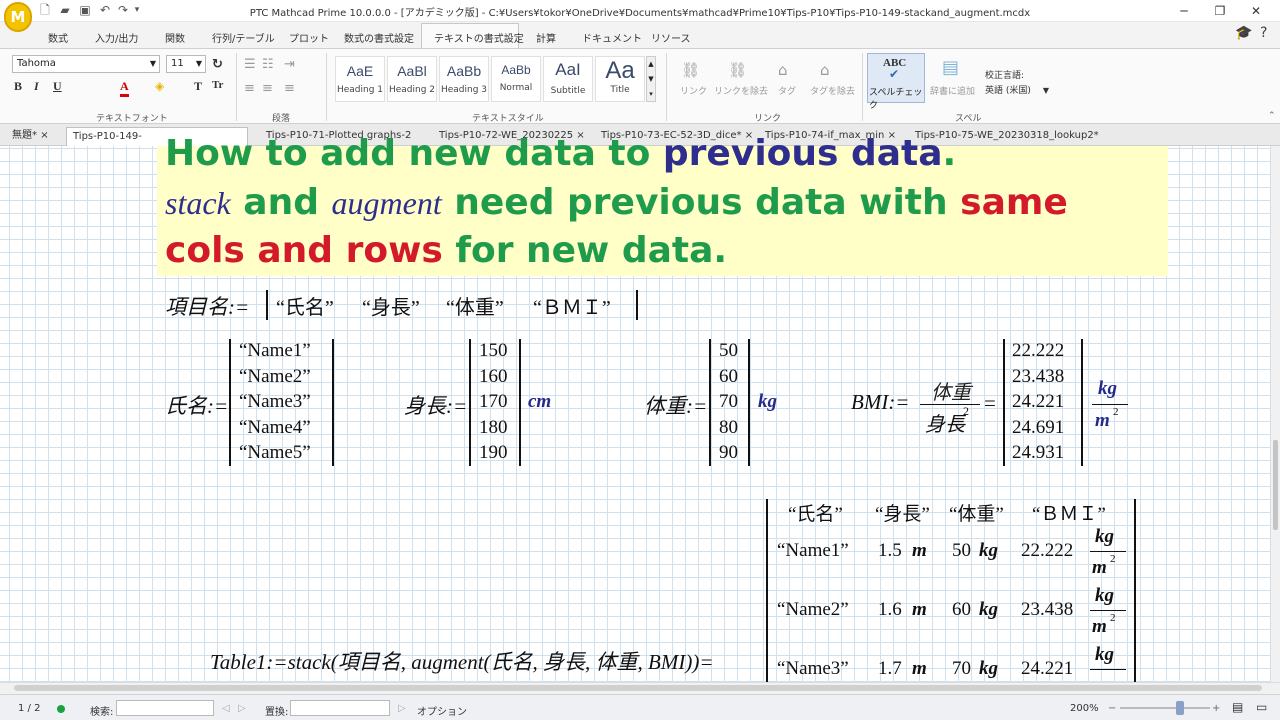  I want to click on table-bmi-unit-denominator: m, so click(1099, 567).